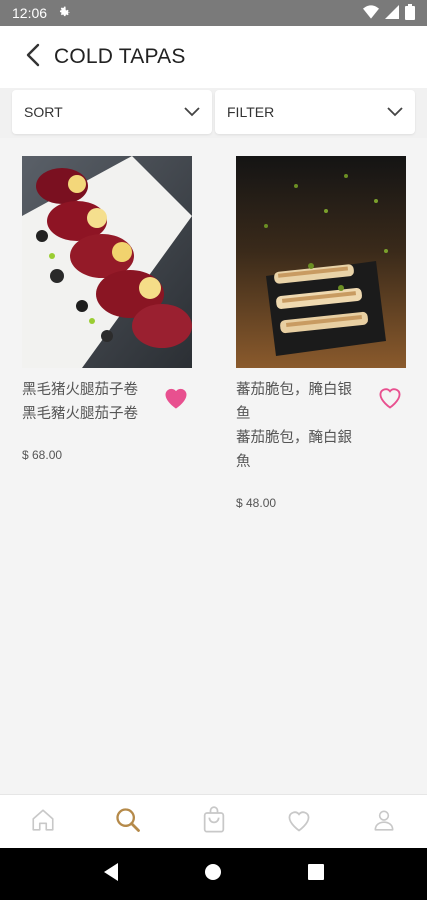  What do you see at coordinates (64, 13) in the screenshot?
I see `settings-icon` at bounding box center [64, 13].